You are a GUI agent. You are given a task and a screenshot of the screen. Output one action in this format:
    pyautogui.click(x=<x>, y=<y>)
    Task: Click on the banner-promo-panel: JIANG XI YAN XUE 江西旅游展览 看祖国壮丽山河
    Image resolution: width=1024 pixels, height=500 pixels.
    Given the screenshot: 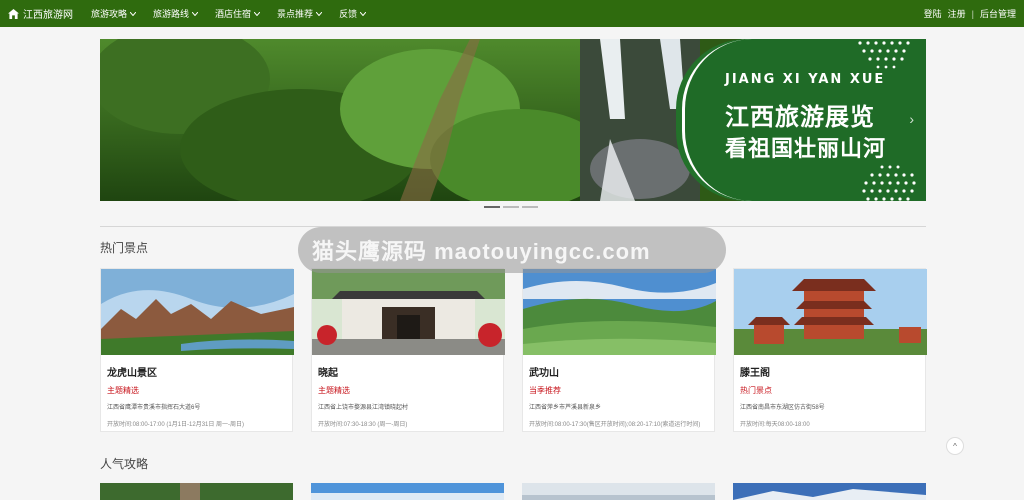 What is the action you would take?
    pyautogui.click(x=801, y=120)
    